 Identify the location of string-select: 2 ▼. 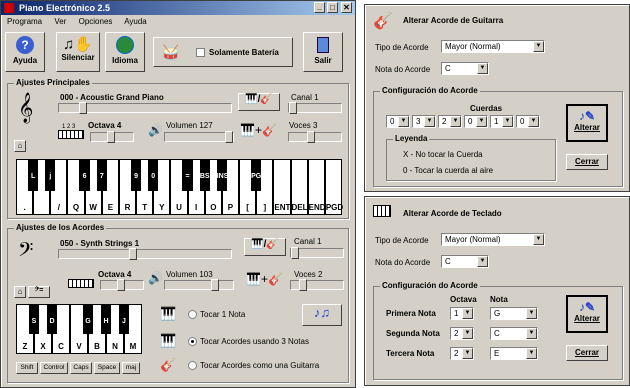
(450, 121).